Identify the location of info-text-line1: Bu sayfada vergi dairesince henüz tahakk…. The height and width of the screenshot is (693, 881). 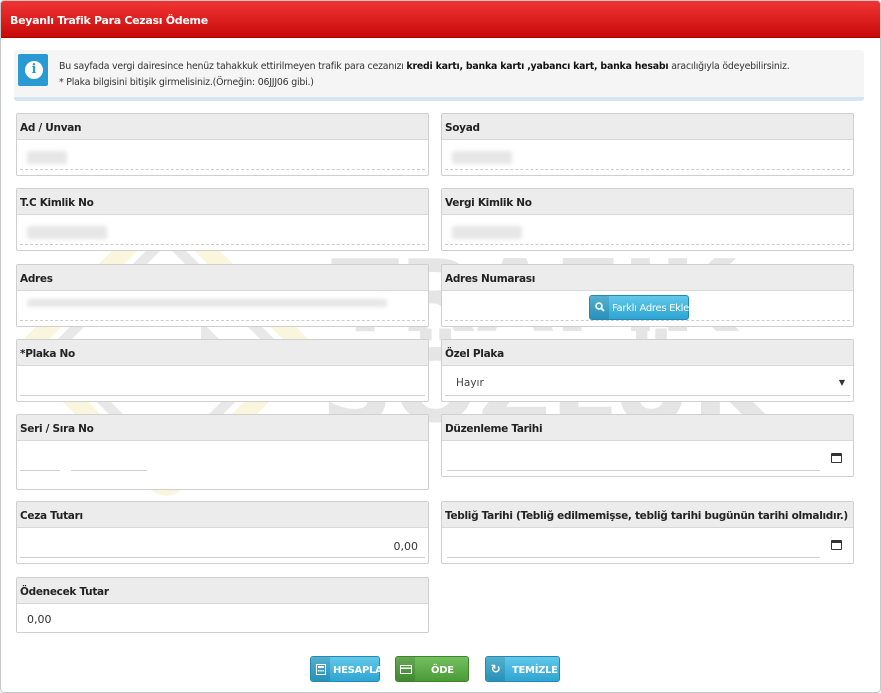
(424, 66).